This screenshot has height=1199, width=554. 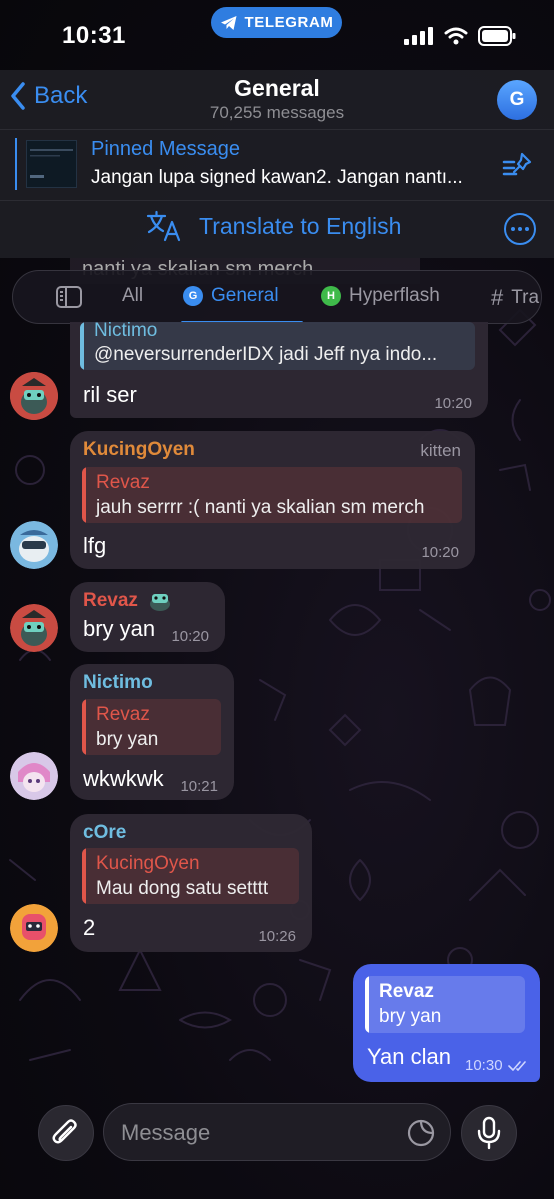 I want to click on tab-hyperflash: H Hyperflash, so click(x=380, y=296).